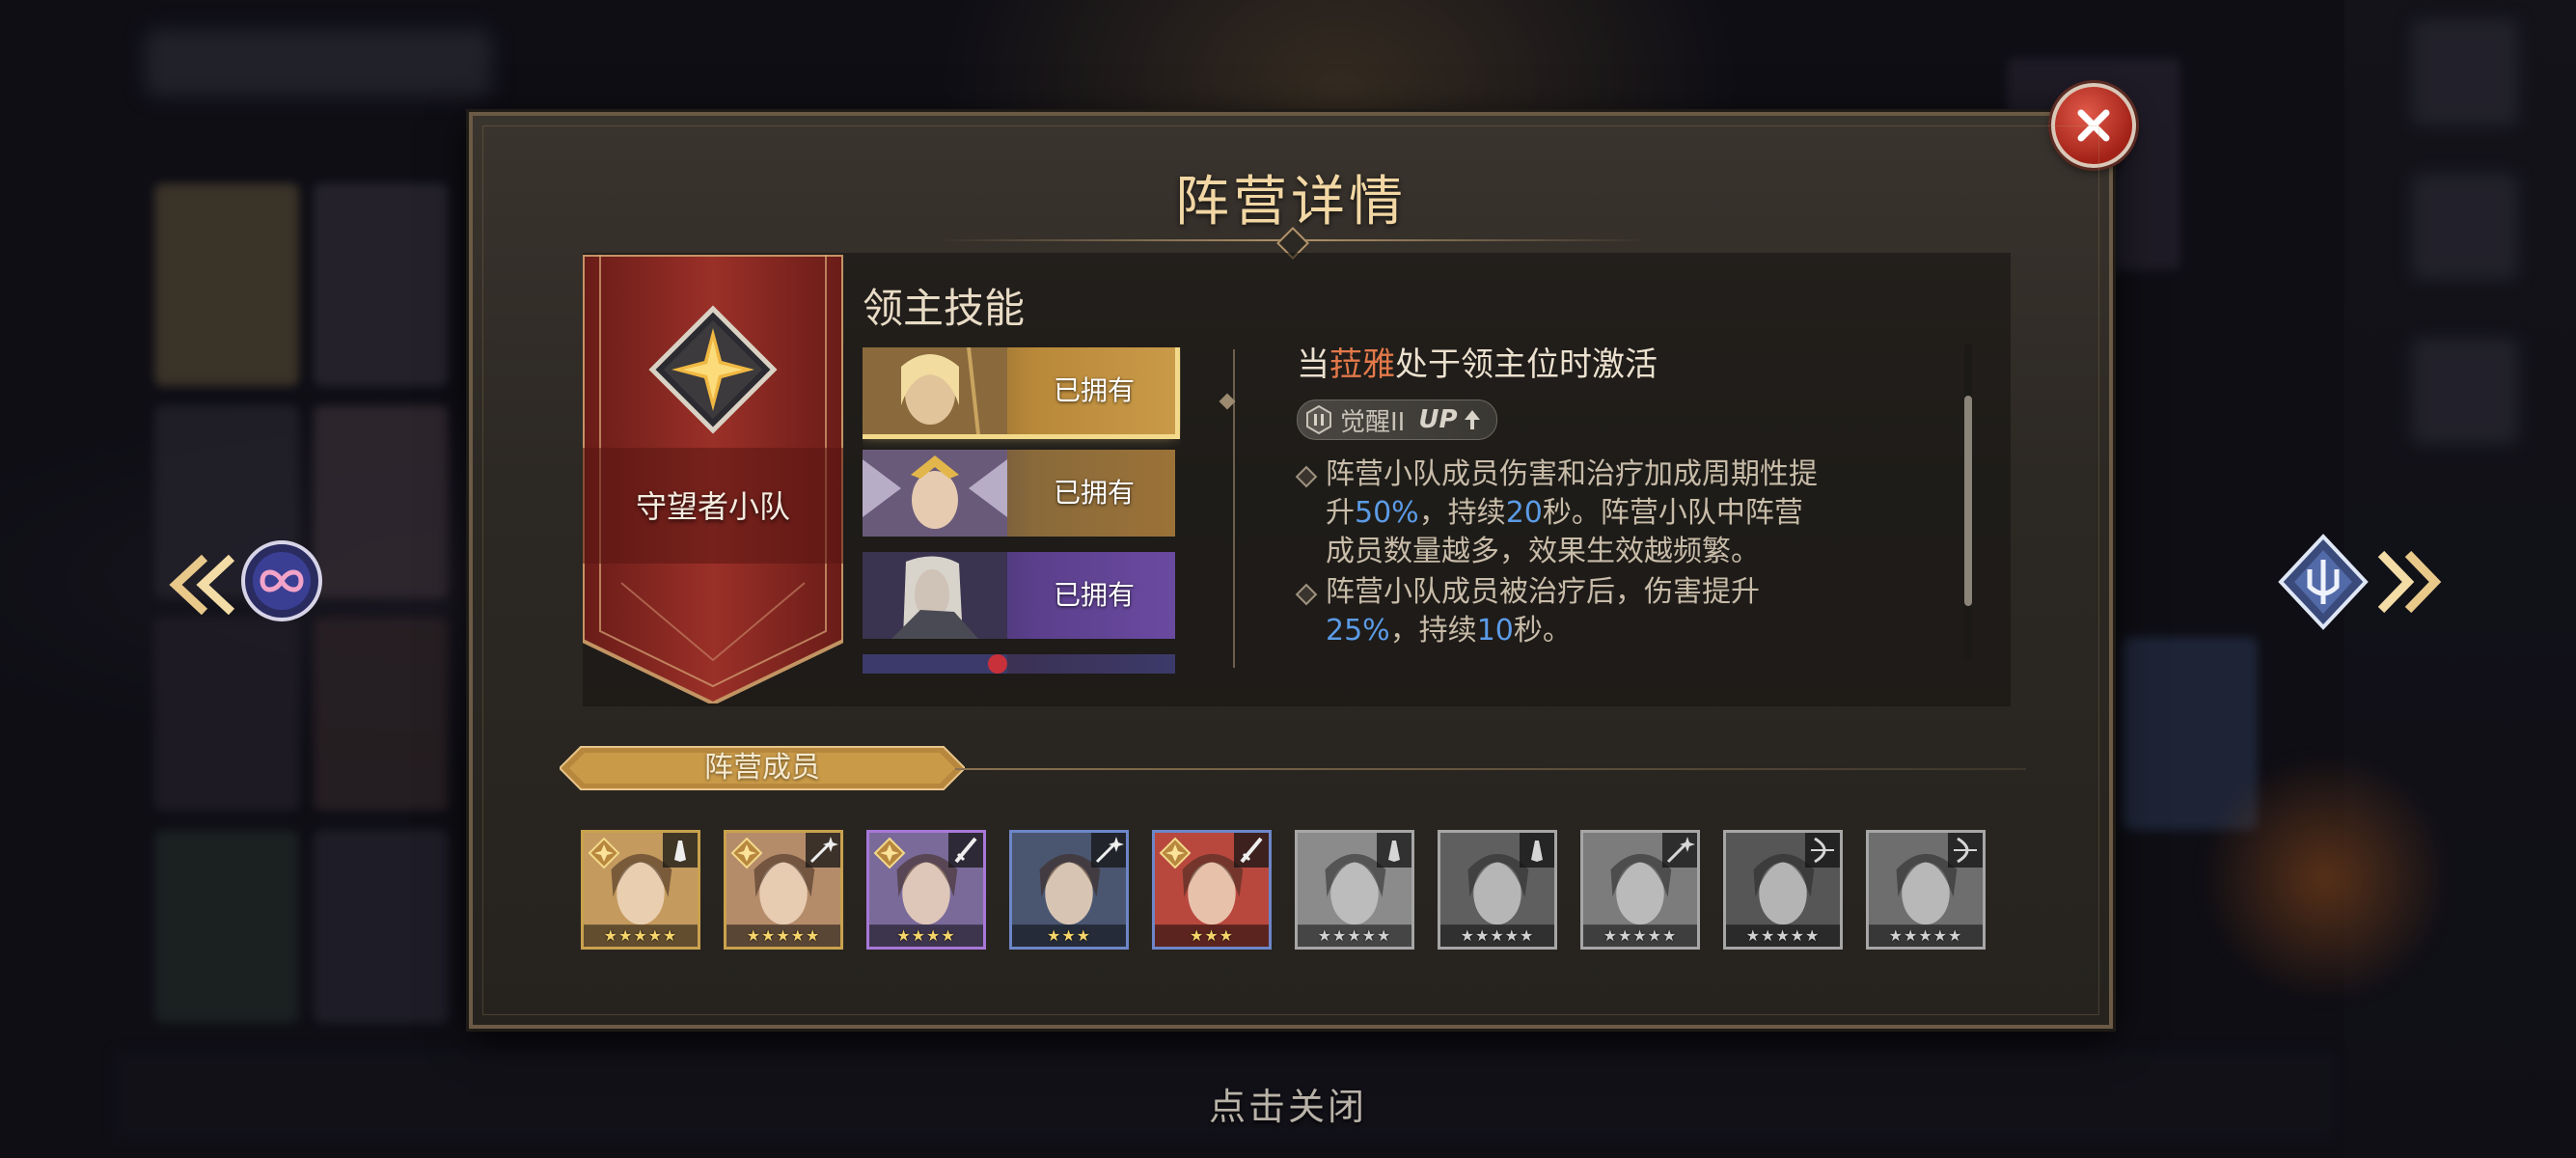 This screenshot has height=1158, width=2576. I want to click on activation-prefix: 当, so click(1313, 364).